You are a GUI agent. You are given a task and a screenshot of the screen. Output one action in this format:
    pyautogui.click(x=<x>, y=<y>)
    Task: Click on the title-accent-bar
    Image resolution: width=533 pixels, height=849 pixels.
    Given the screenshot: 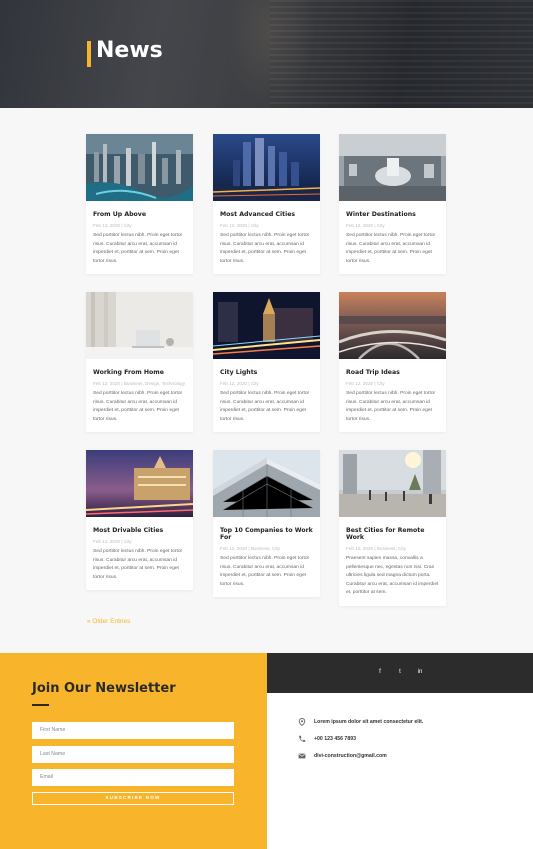 What is the action you would take?
    pyautogui.click(x=89, y=54)
    